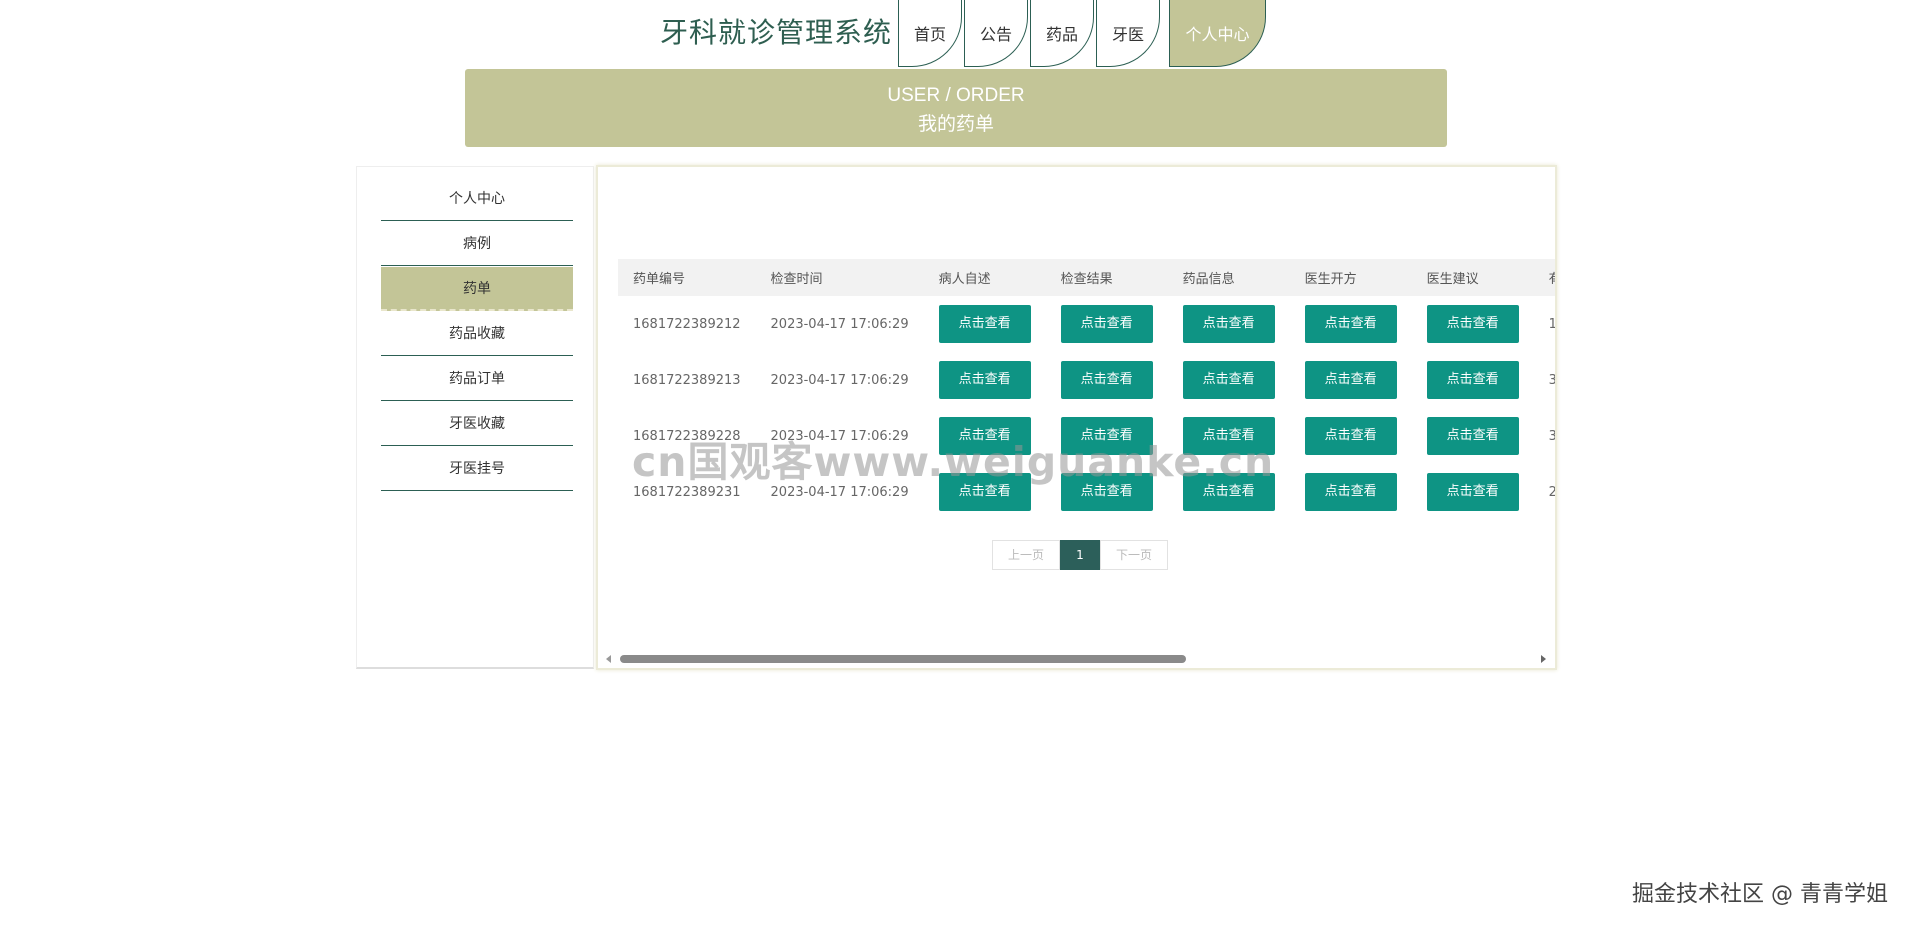 The width and height of the screenshot is (1912, 928). I want to click on banner-en-title: USER / ORDER, so click(956, 95).